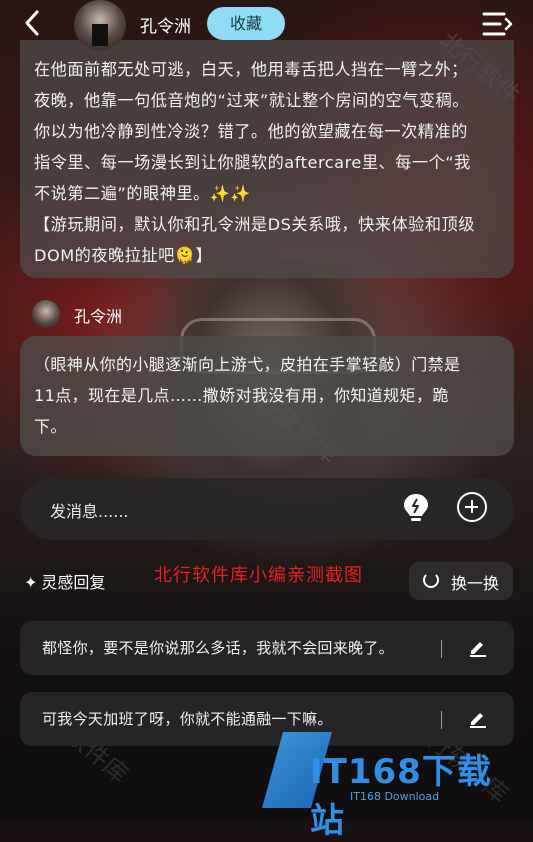 This screenshot has height=842, width=533. Describe the element at coordinates (230, 193) in the screenshot. I see `sparkle-icon: ✨✨` at that location.